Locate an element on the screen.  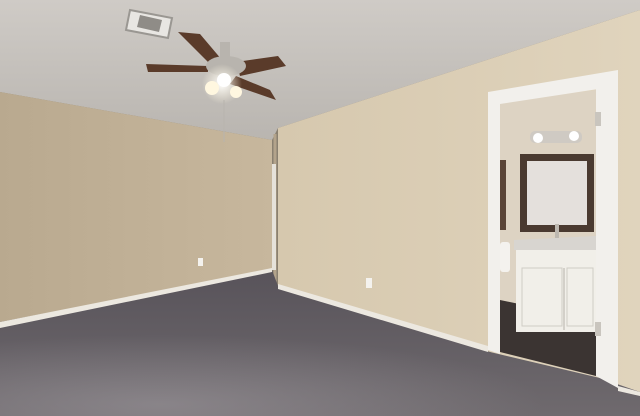
door-frame-right is located at coordinates (607, 234).